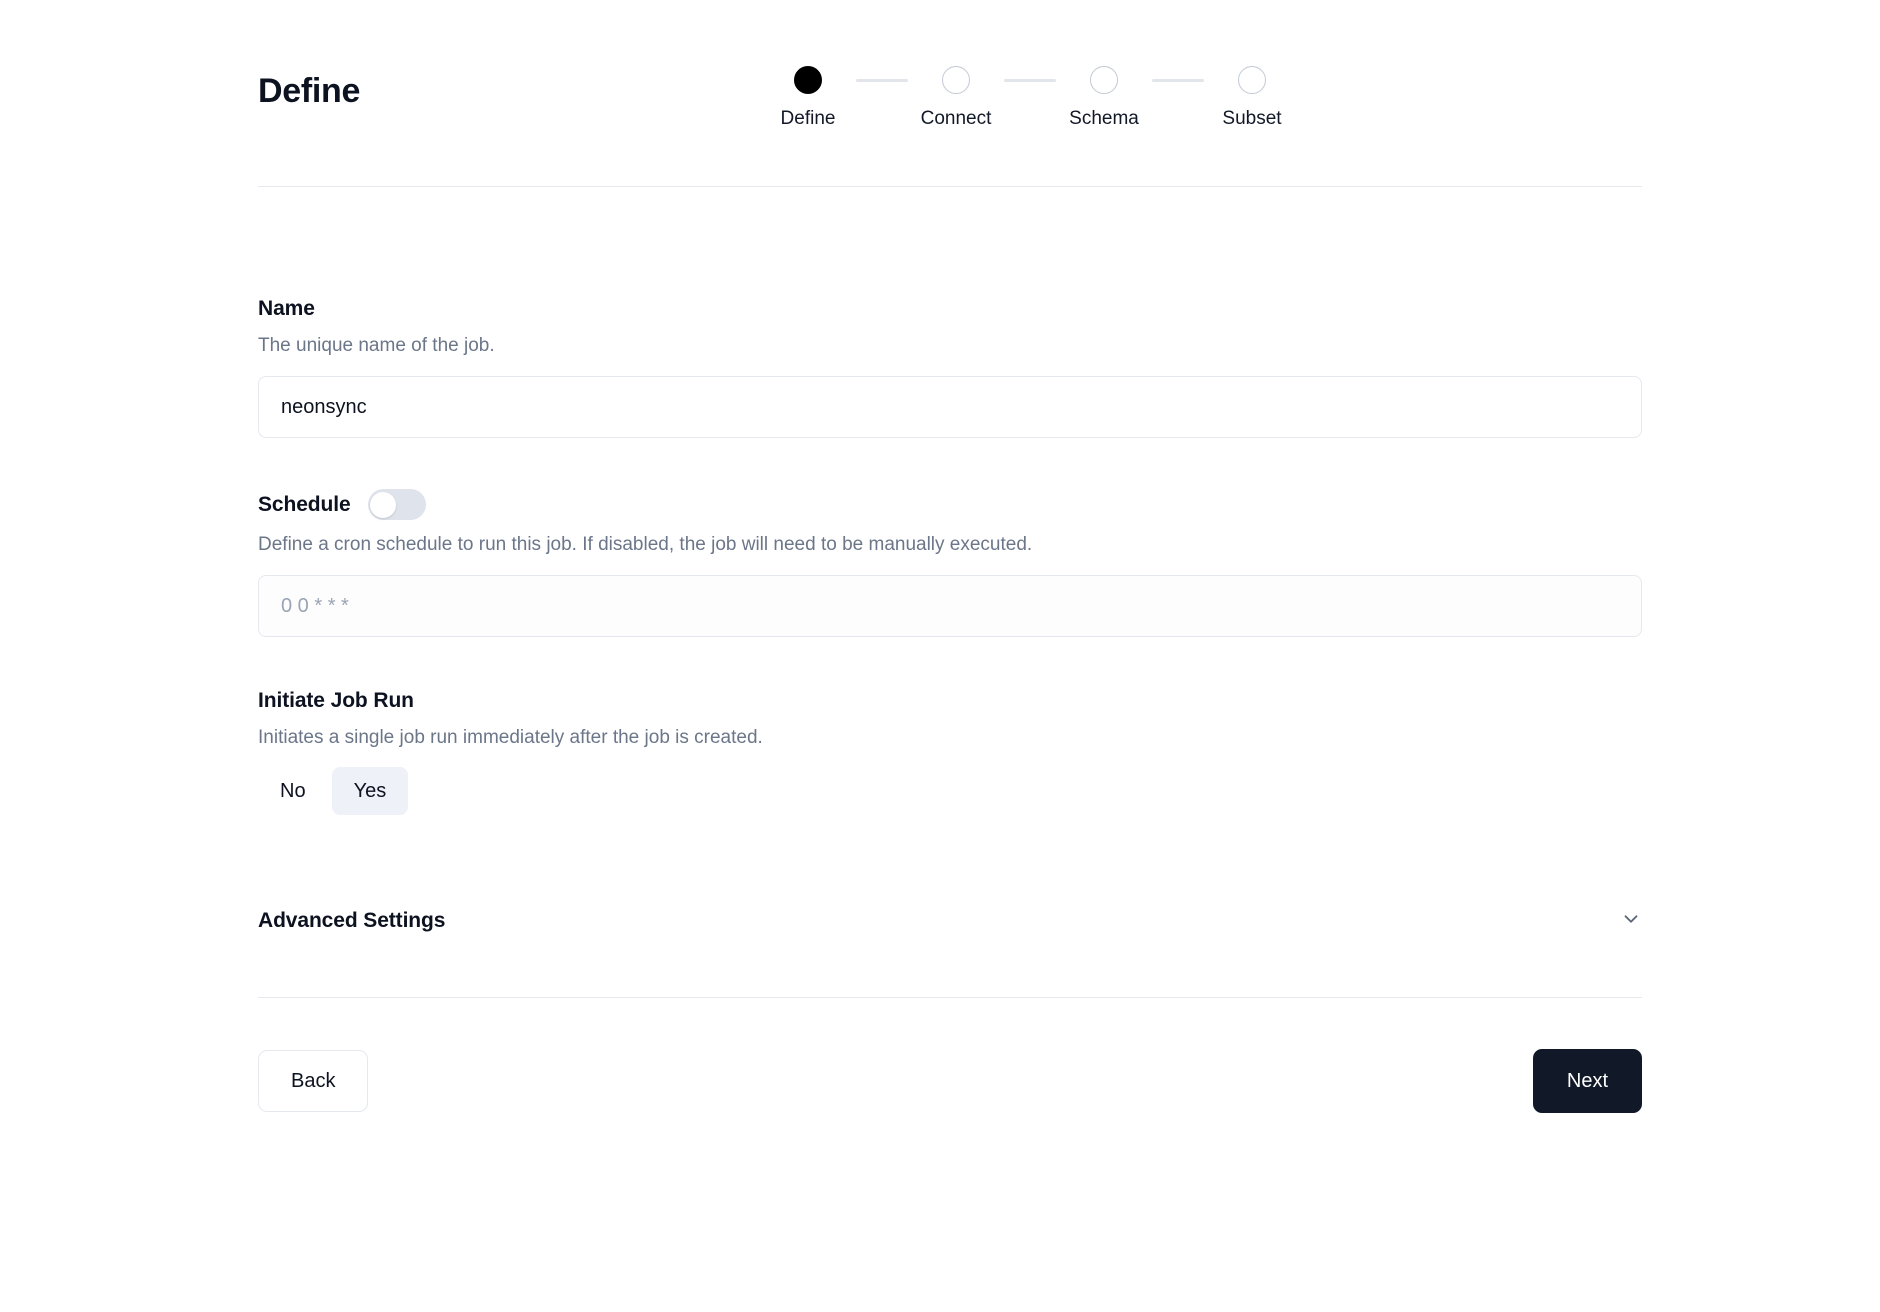 This screenshot has height=1312, width=1880. I want to click on schedule-toggle-knob, so click(383, 504).